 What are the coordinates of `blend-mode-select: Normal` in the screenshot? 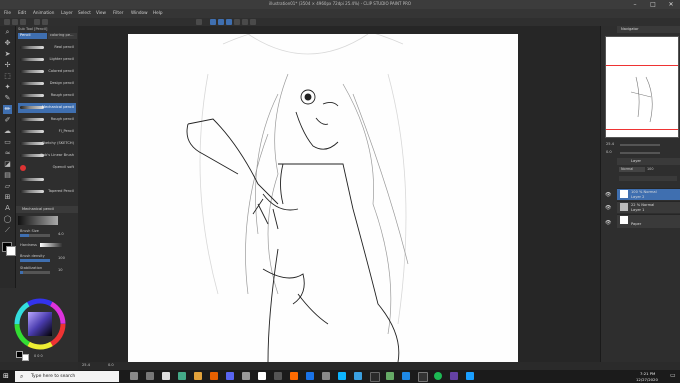 It's located at (632, 169).